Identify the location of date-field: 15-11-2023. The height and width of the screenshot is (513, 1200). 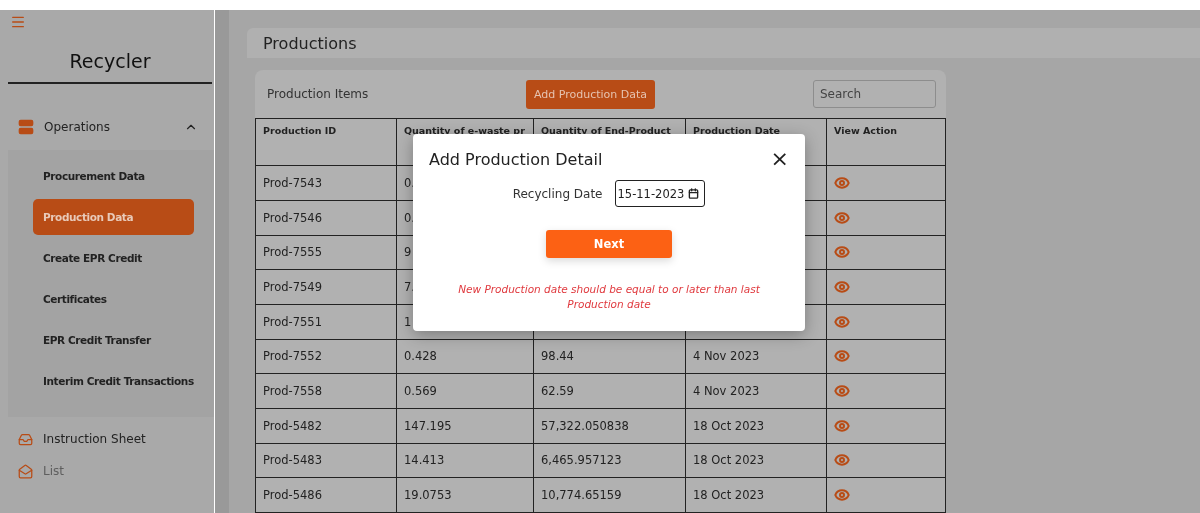
(660, 194).